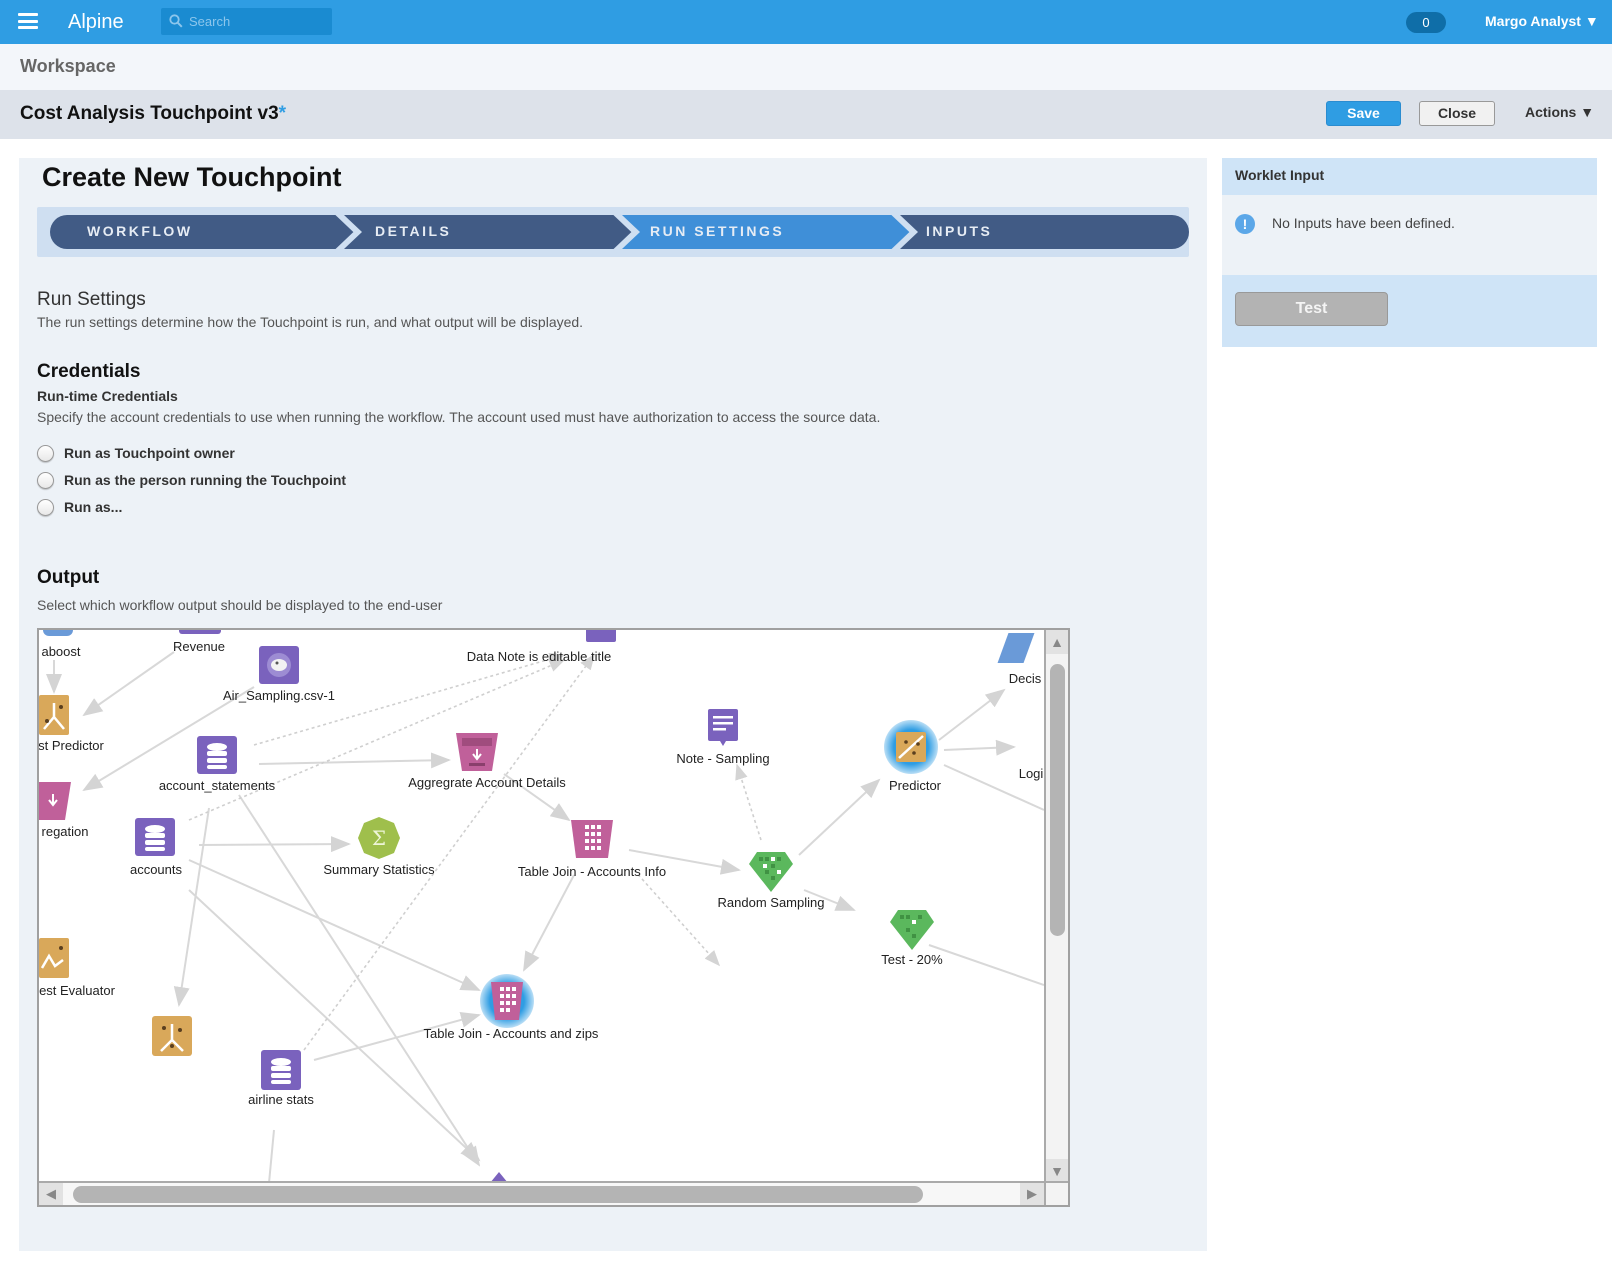 This screenshot has height=1277, width=1612. I want to click on hamburger-menu-icon, so click(28, 21).